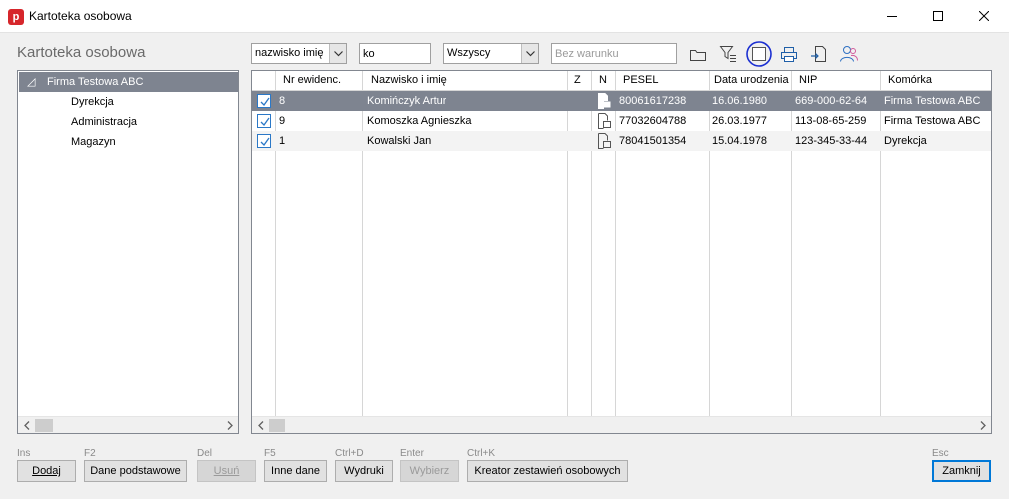 Image resolution: width=1009 pixels, height=499 pixels. I want to click on cell-nr: 1, so click(282, 141).